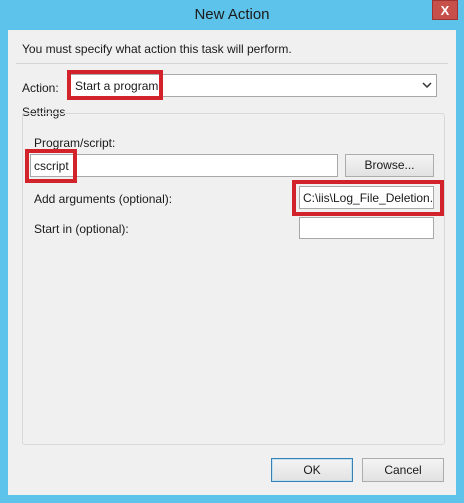 The image size is (464, 503). I want to click on action-dropdown: Start a program, so click(252, 85).